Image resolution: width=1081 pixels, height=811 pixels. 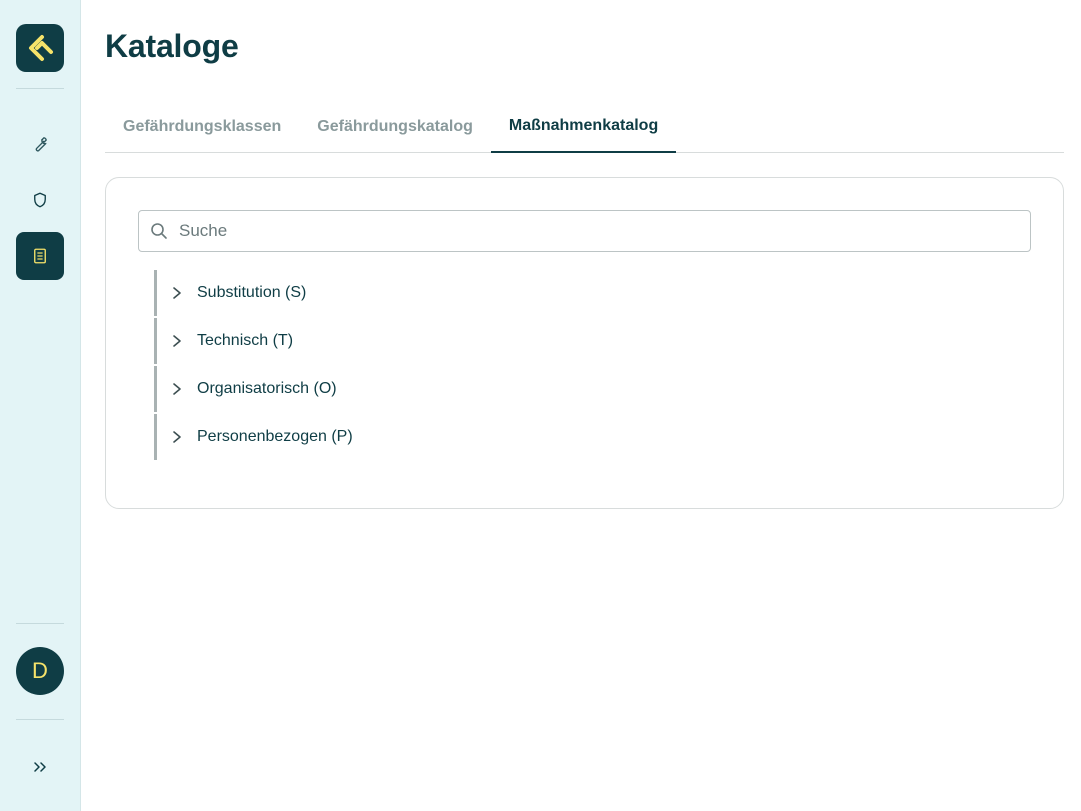 What do you see at coordinates (172, 46) in the screenshot?
I see `page-title: Kataloge` at bounding box center [172, 46].